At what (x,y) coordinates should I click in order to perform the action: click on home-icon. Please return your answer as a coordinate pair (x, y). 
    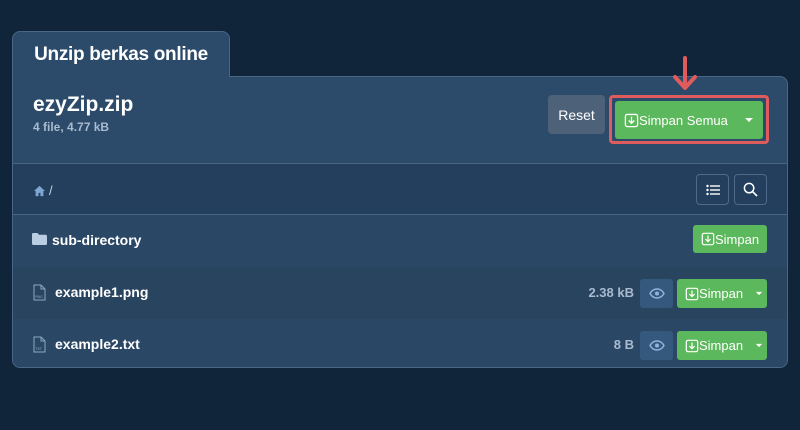
    Looking at the image, I should click on (39, 191).